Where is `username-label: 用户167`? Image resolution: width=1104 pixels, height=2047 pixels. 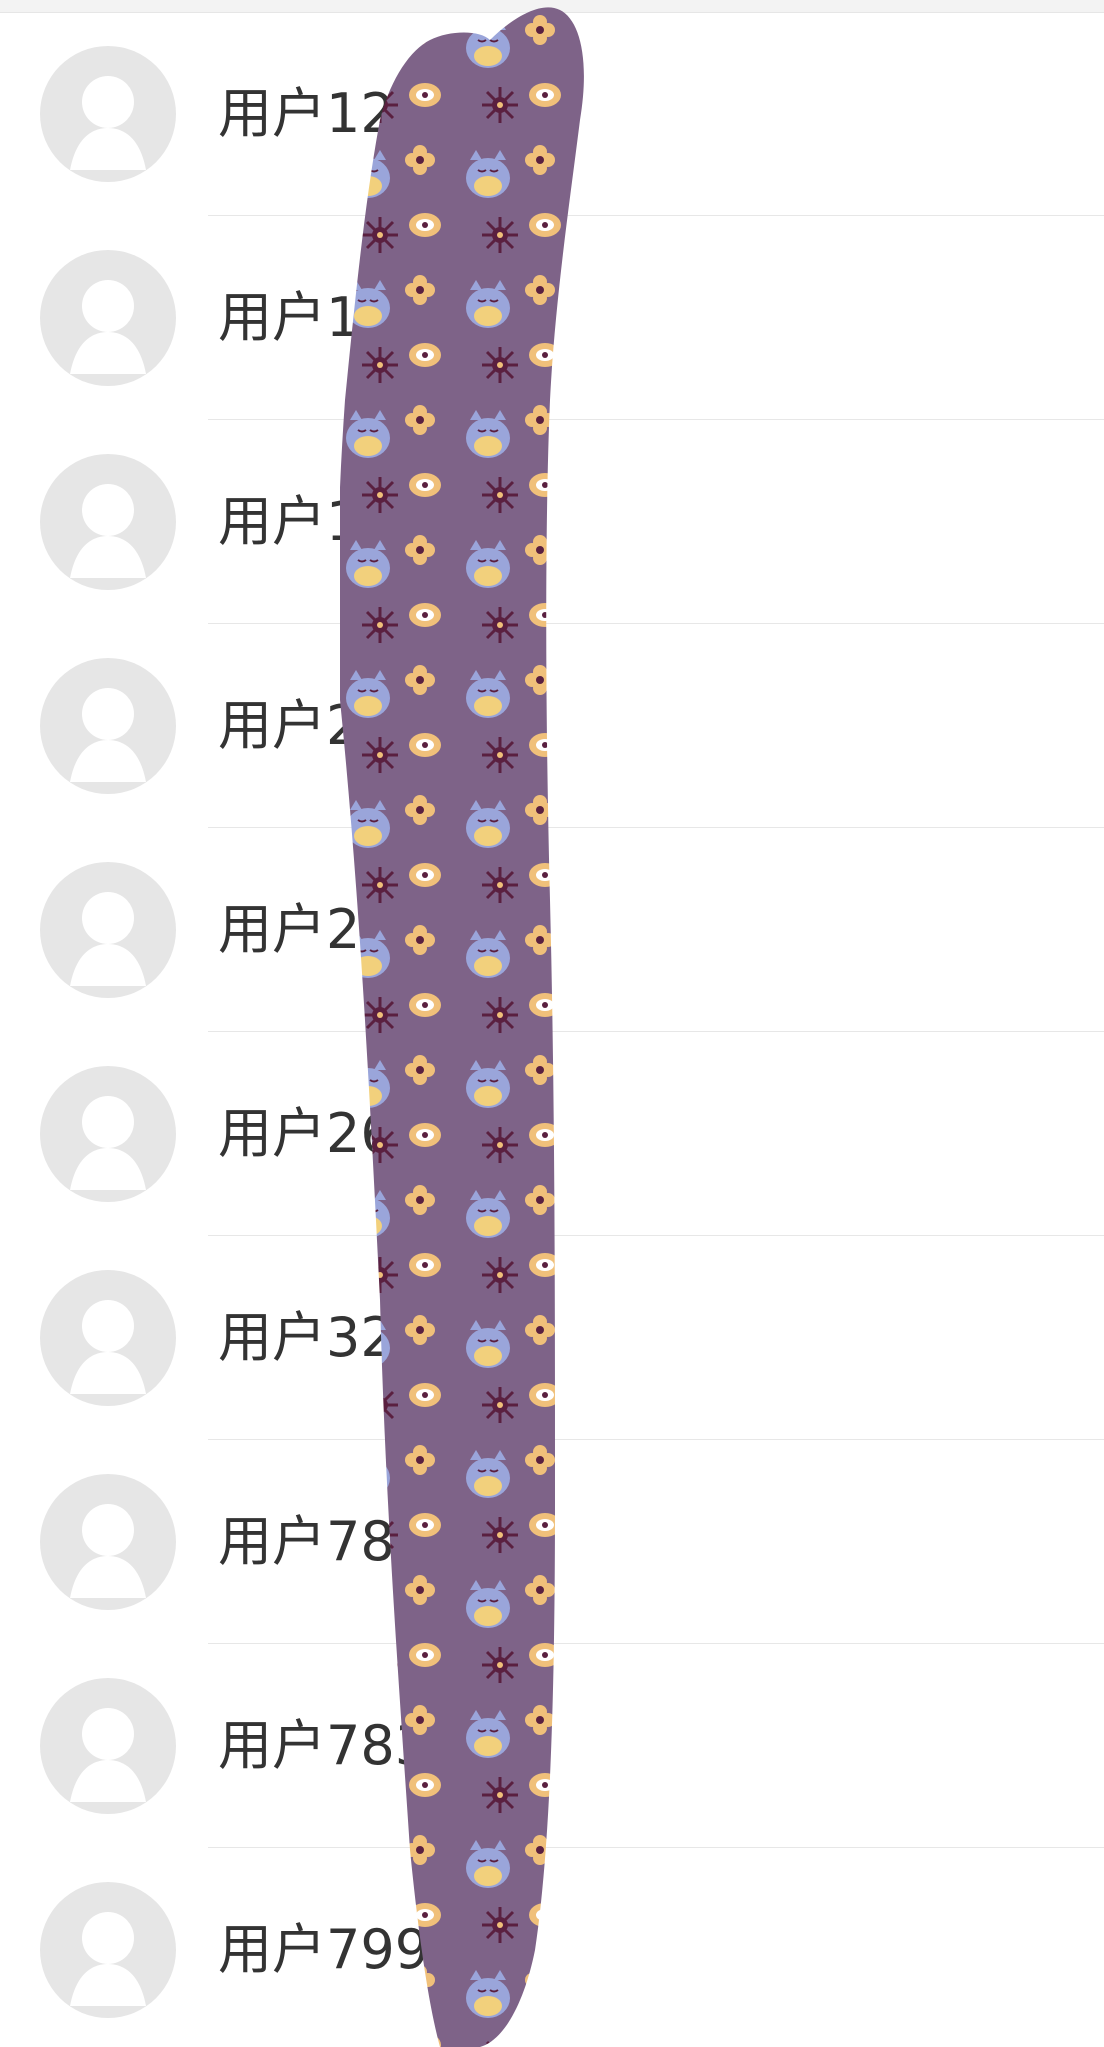 username-label: 用户167 is located at coordinates (324, 317).